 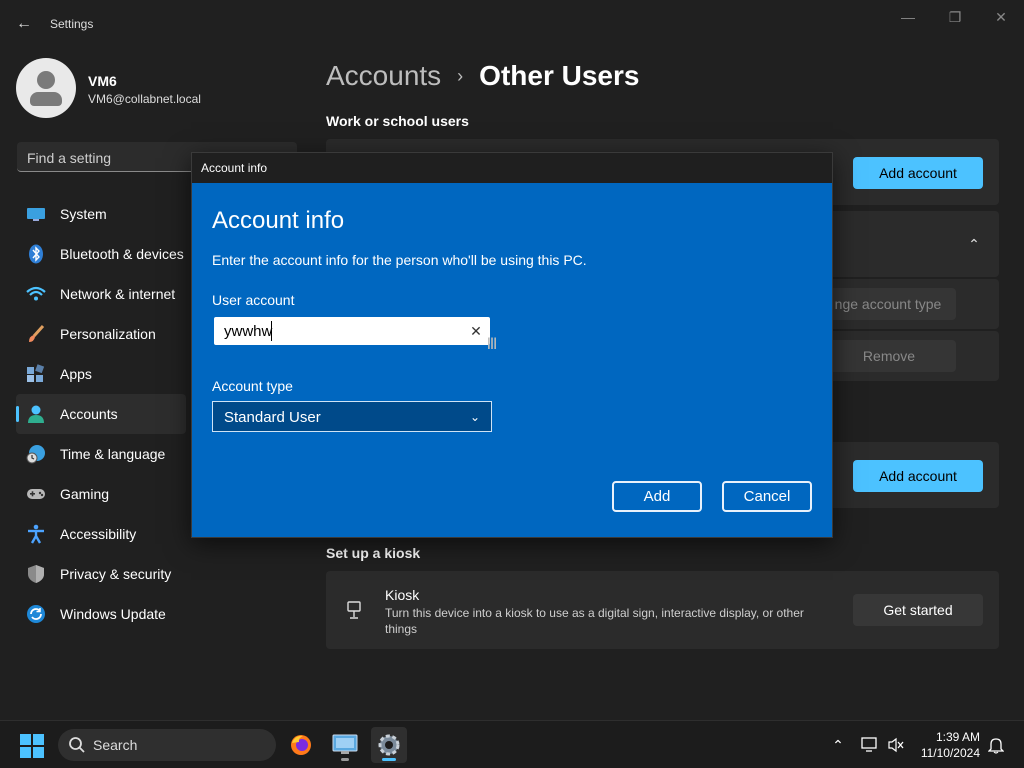 What do you see at coordinates (870, 745) in the screenshot?
I see `network-icon` at bounding box center [870, 745].